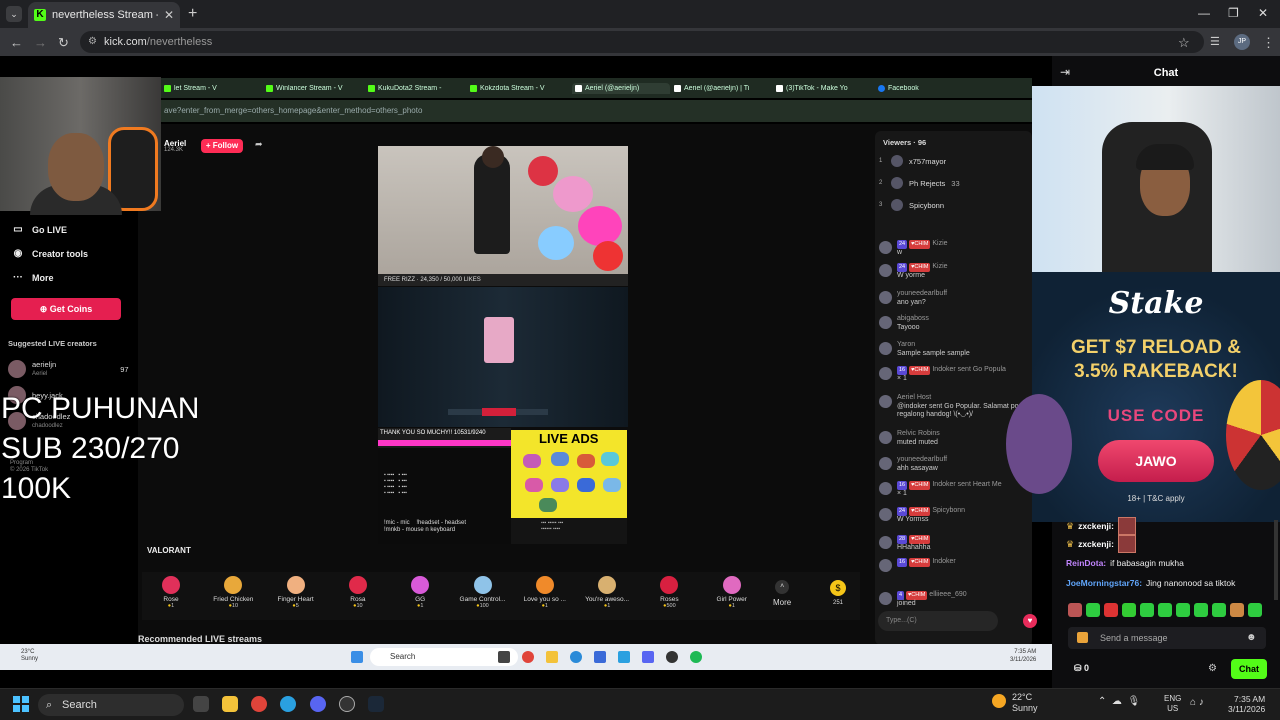 Image resolution: width=1280 pixels, height=720 pixels. I want to click on site-info-icon: ⚙, so click(92, 41).